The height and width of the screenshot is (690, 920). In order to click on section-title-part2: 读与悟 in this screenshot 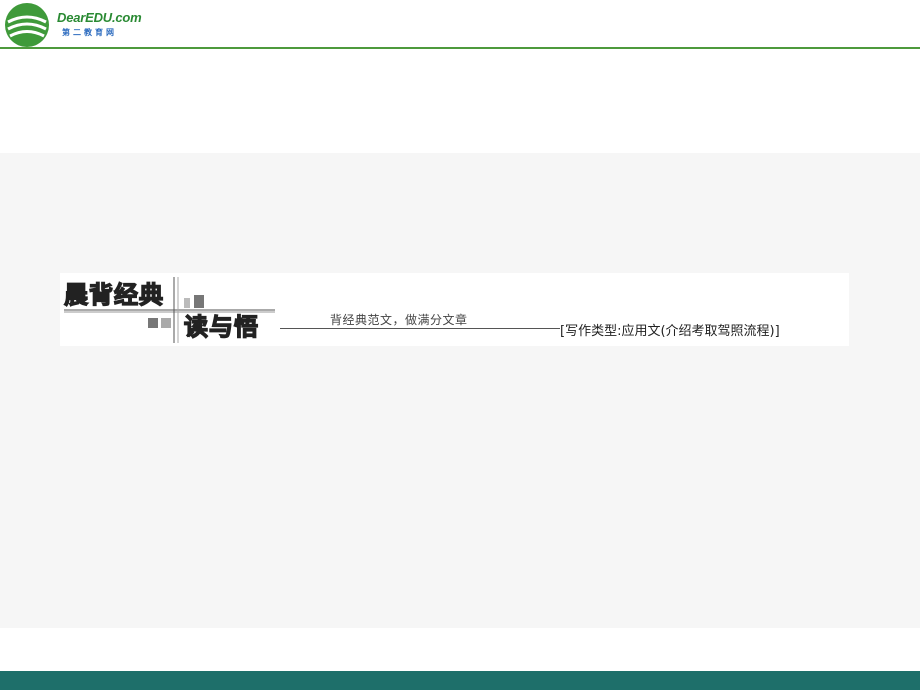, I will do `click(221, 326)`.